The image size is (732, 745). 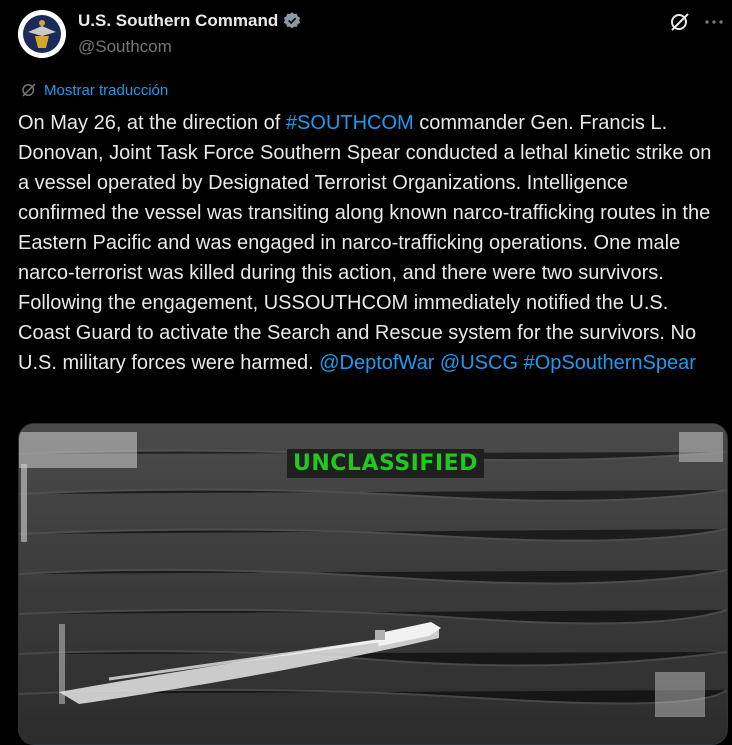 I want to click on mention-uscg-link: @USCG, so click(x=479, y=363).